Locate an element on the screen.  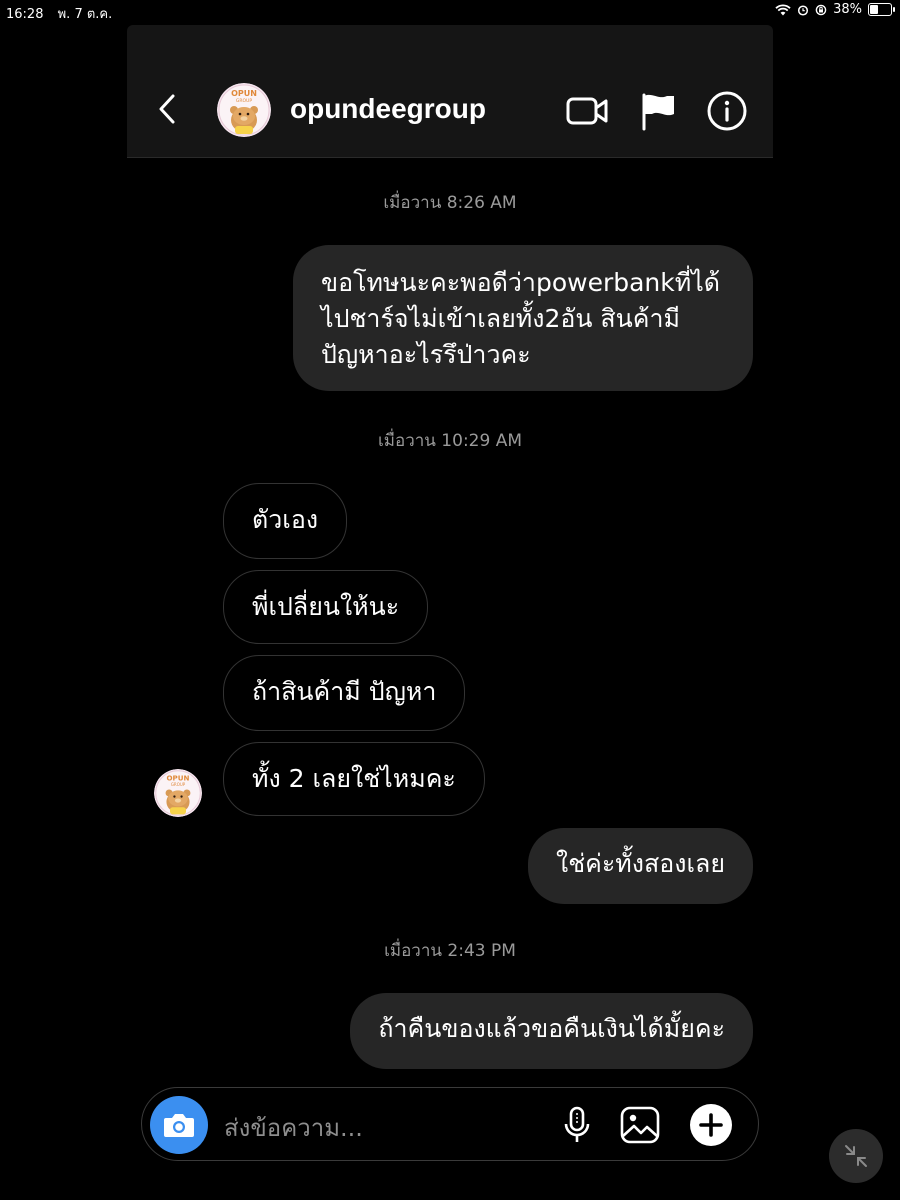
sender-avatar: OPUN GROUP is located at coordinates (178, 793).